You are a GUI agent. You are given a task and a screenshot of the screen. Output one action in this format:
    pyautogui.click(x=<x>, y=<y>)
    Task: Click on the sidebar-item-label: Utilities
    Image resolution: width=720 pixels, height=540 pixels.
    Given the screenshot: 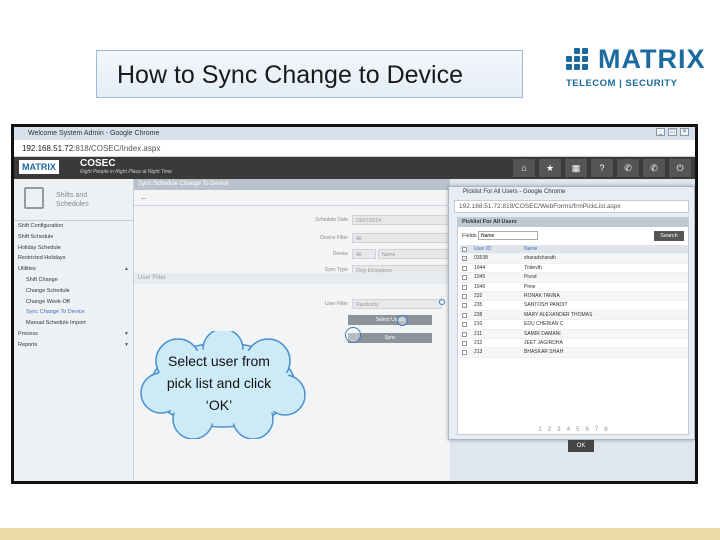 What is the action you would take?
    pyautogui.click(x=27, y=269)
    